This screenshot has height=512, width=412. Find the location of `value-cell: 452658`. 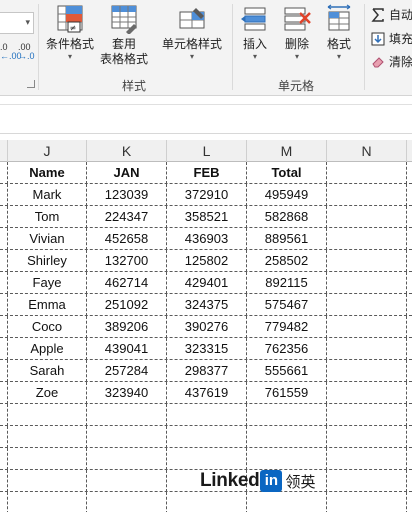

value-cell: 452658 is located at coordinates (127, 239).